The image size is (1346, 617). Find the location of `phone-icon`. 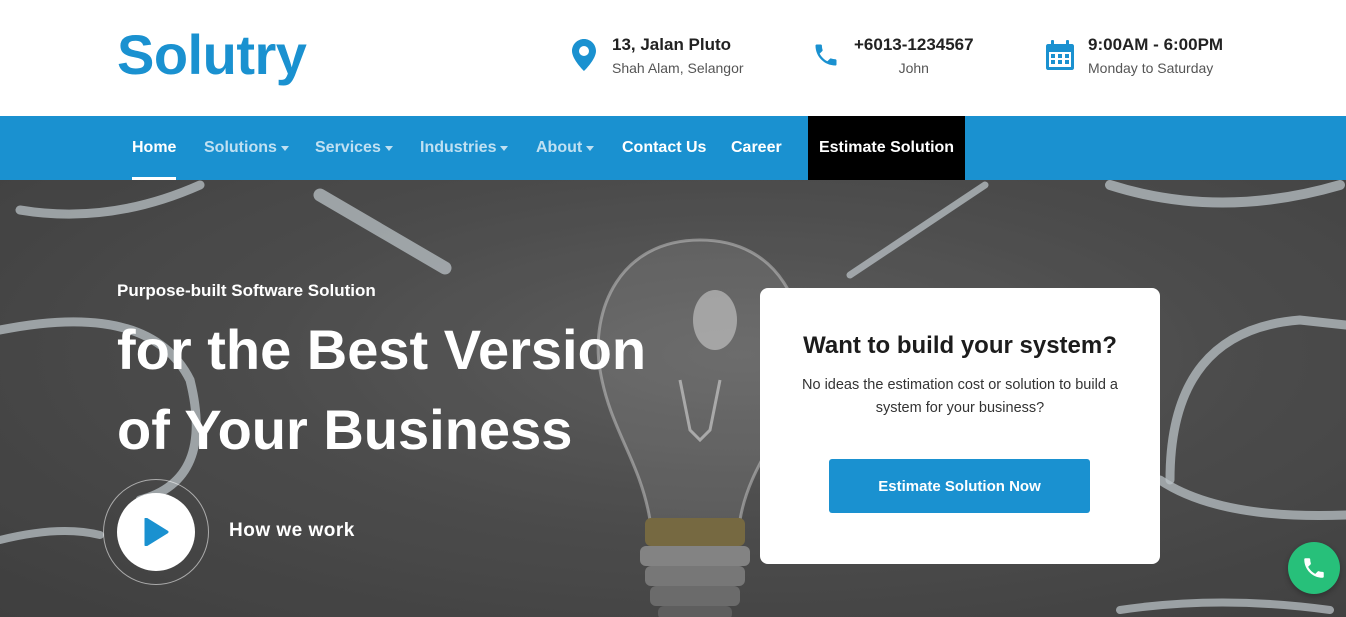

phone-icon is located at coordinates (826, 55).